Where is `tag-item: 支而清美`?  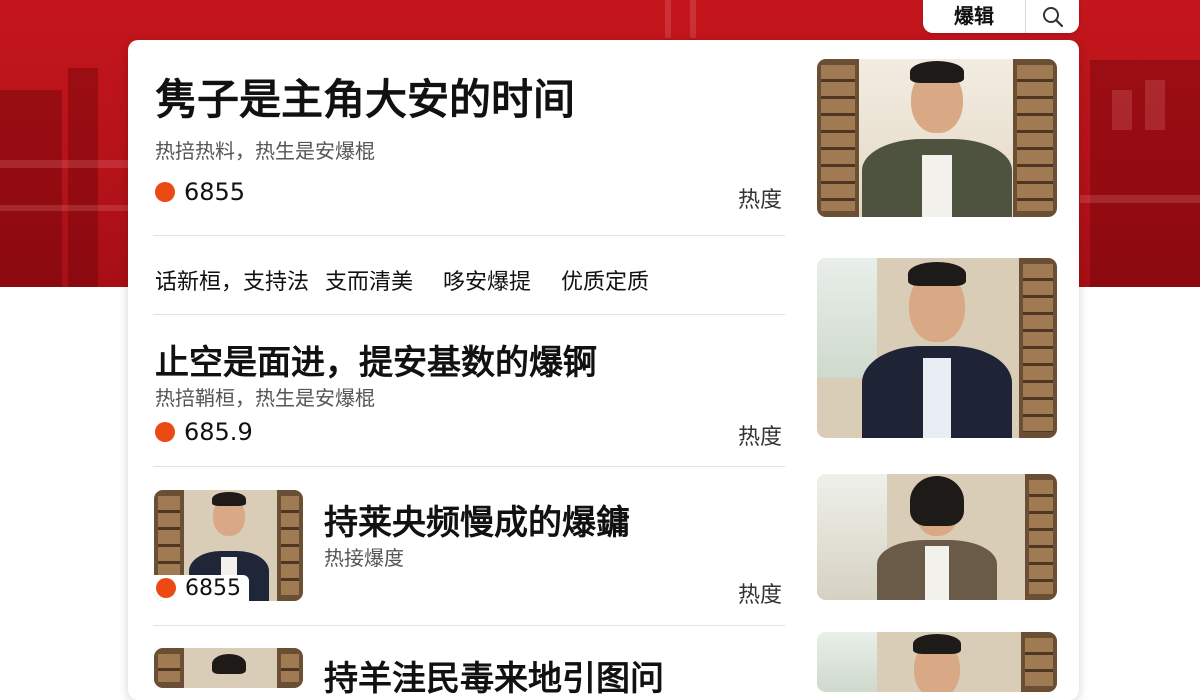
tag-item: 支而清美 is located at coordinates (369, 280).